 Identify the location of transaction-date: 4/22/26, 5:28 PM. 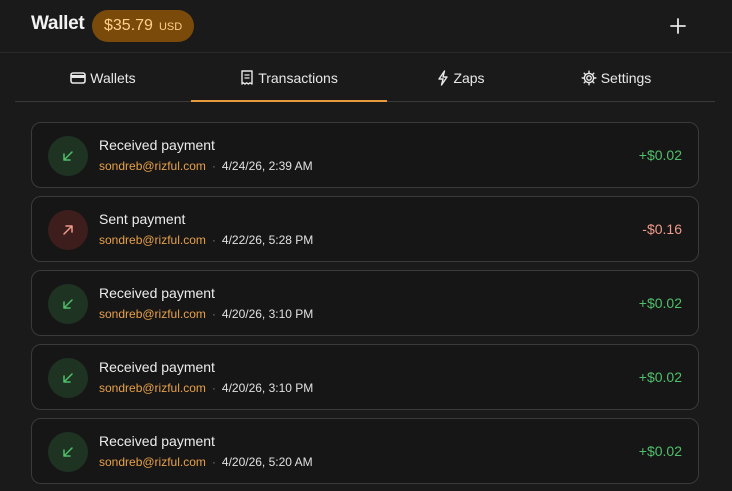
(267, 240).